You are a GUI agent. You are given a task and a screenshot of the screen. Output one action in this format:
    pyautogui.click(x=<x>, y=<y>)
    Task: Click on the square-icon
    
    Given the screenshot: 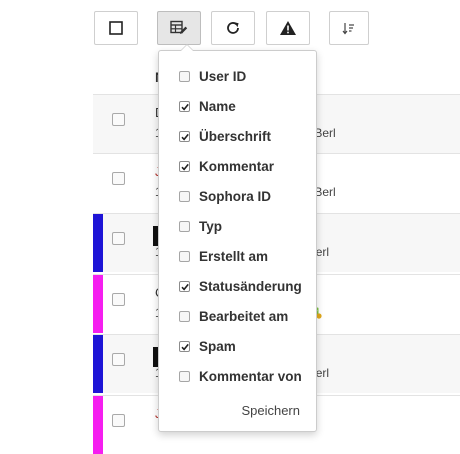 What is the action you would take?
    pyautogui.click(x=116, y=28)
    